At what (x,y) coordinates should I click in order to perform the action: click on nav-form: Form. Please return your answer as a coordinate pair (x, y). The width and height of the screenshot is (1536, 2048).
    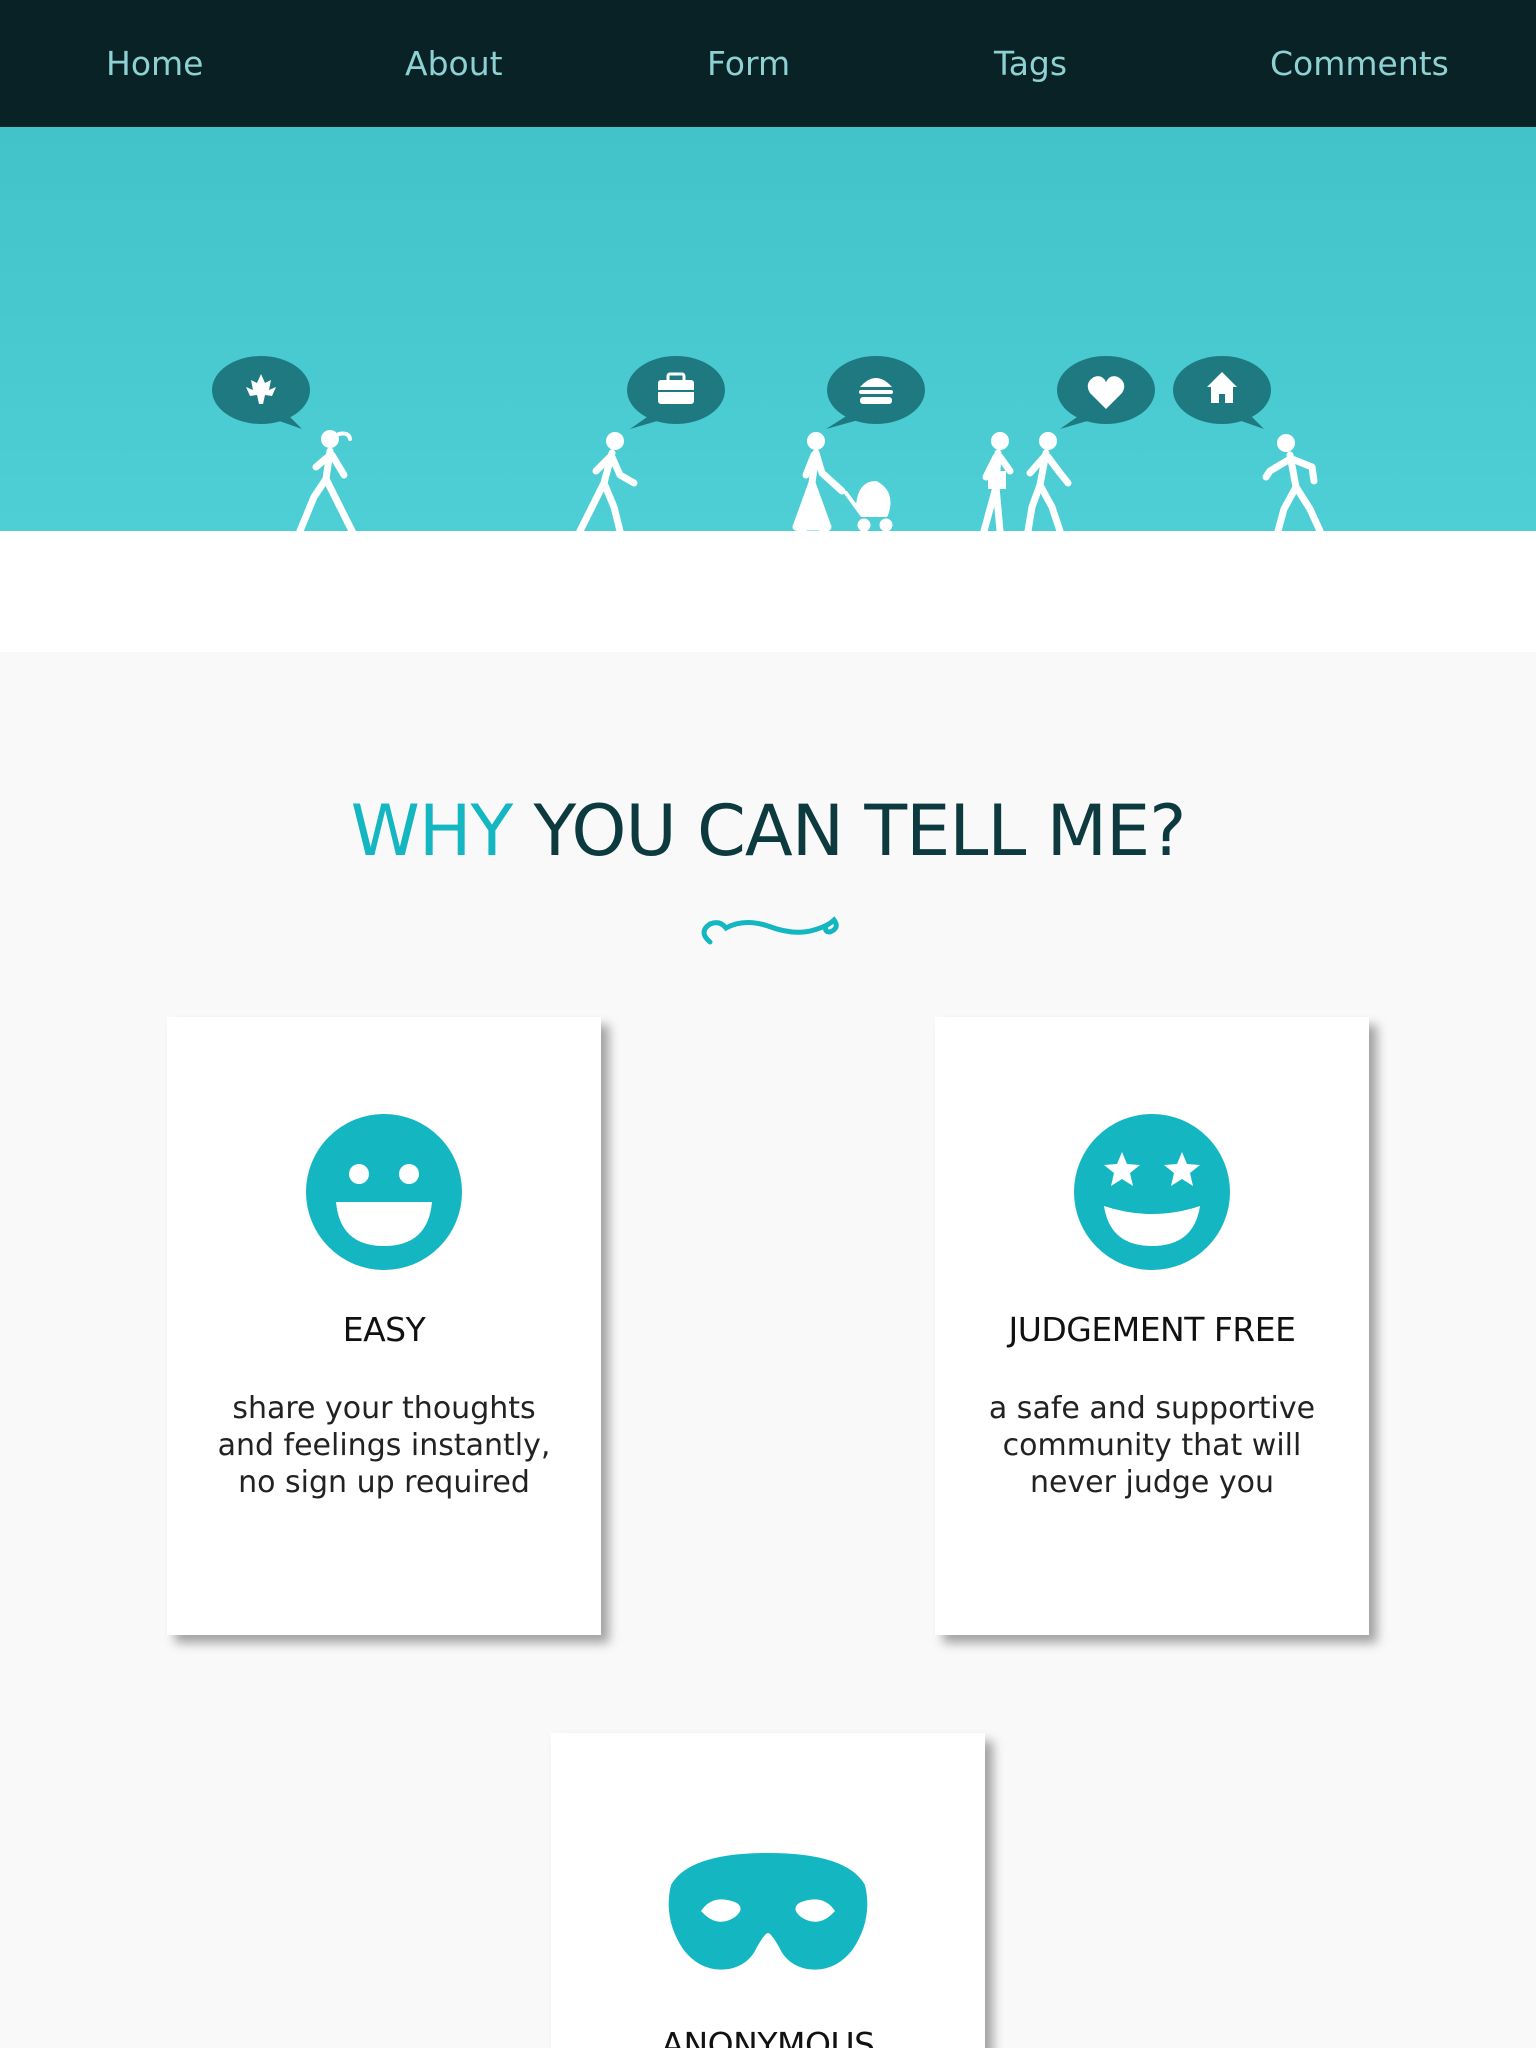
    Looking at the image, I should click on (748, 63).